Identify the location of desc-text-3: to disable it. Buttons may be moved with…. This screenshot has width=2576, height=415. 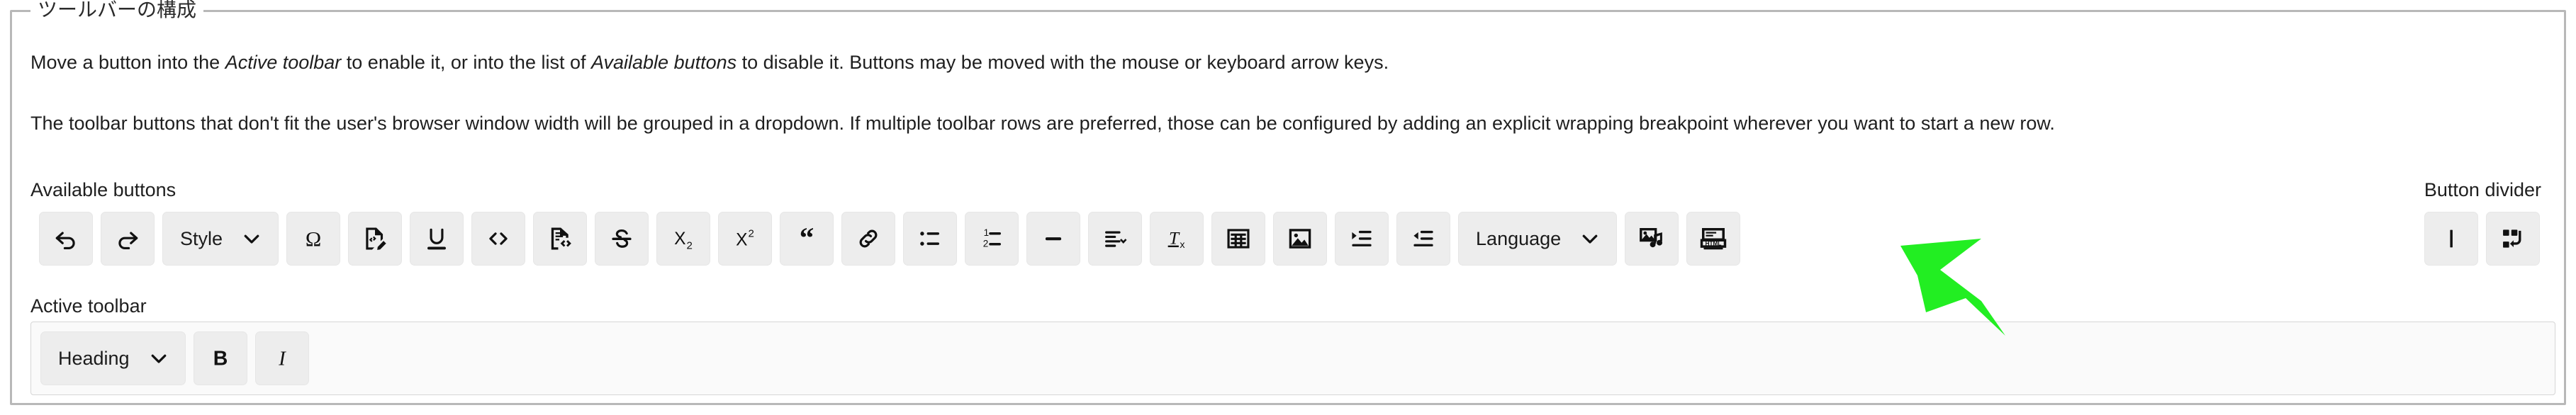
(1063, 62).